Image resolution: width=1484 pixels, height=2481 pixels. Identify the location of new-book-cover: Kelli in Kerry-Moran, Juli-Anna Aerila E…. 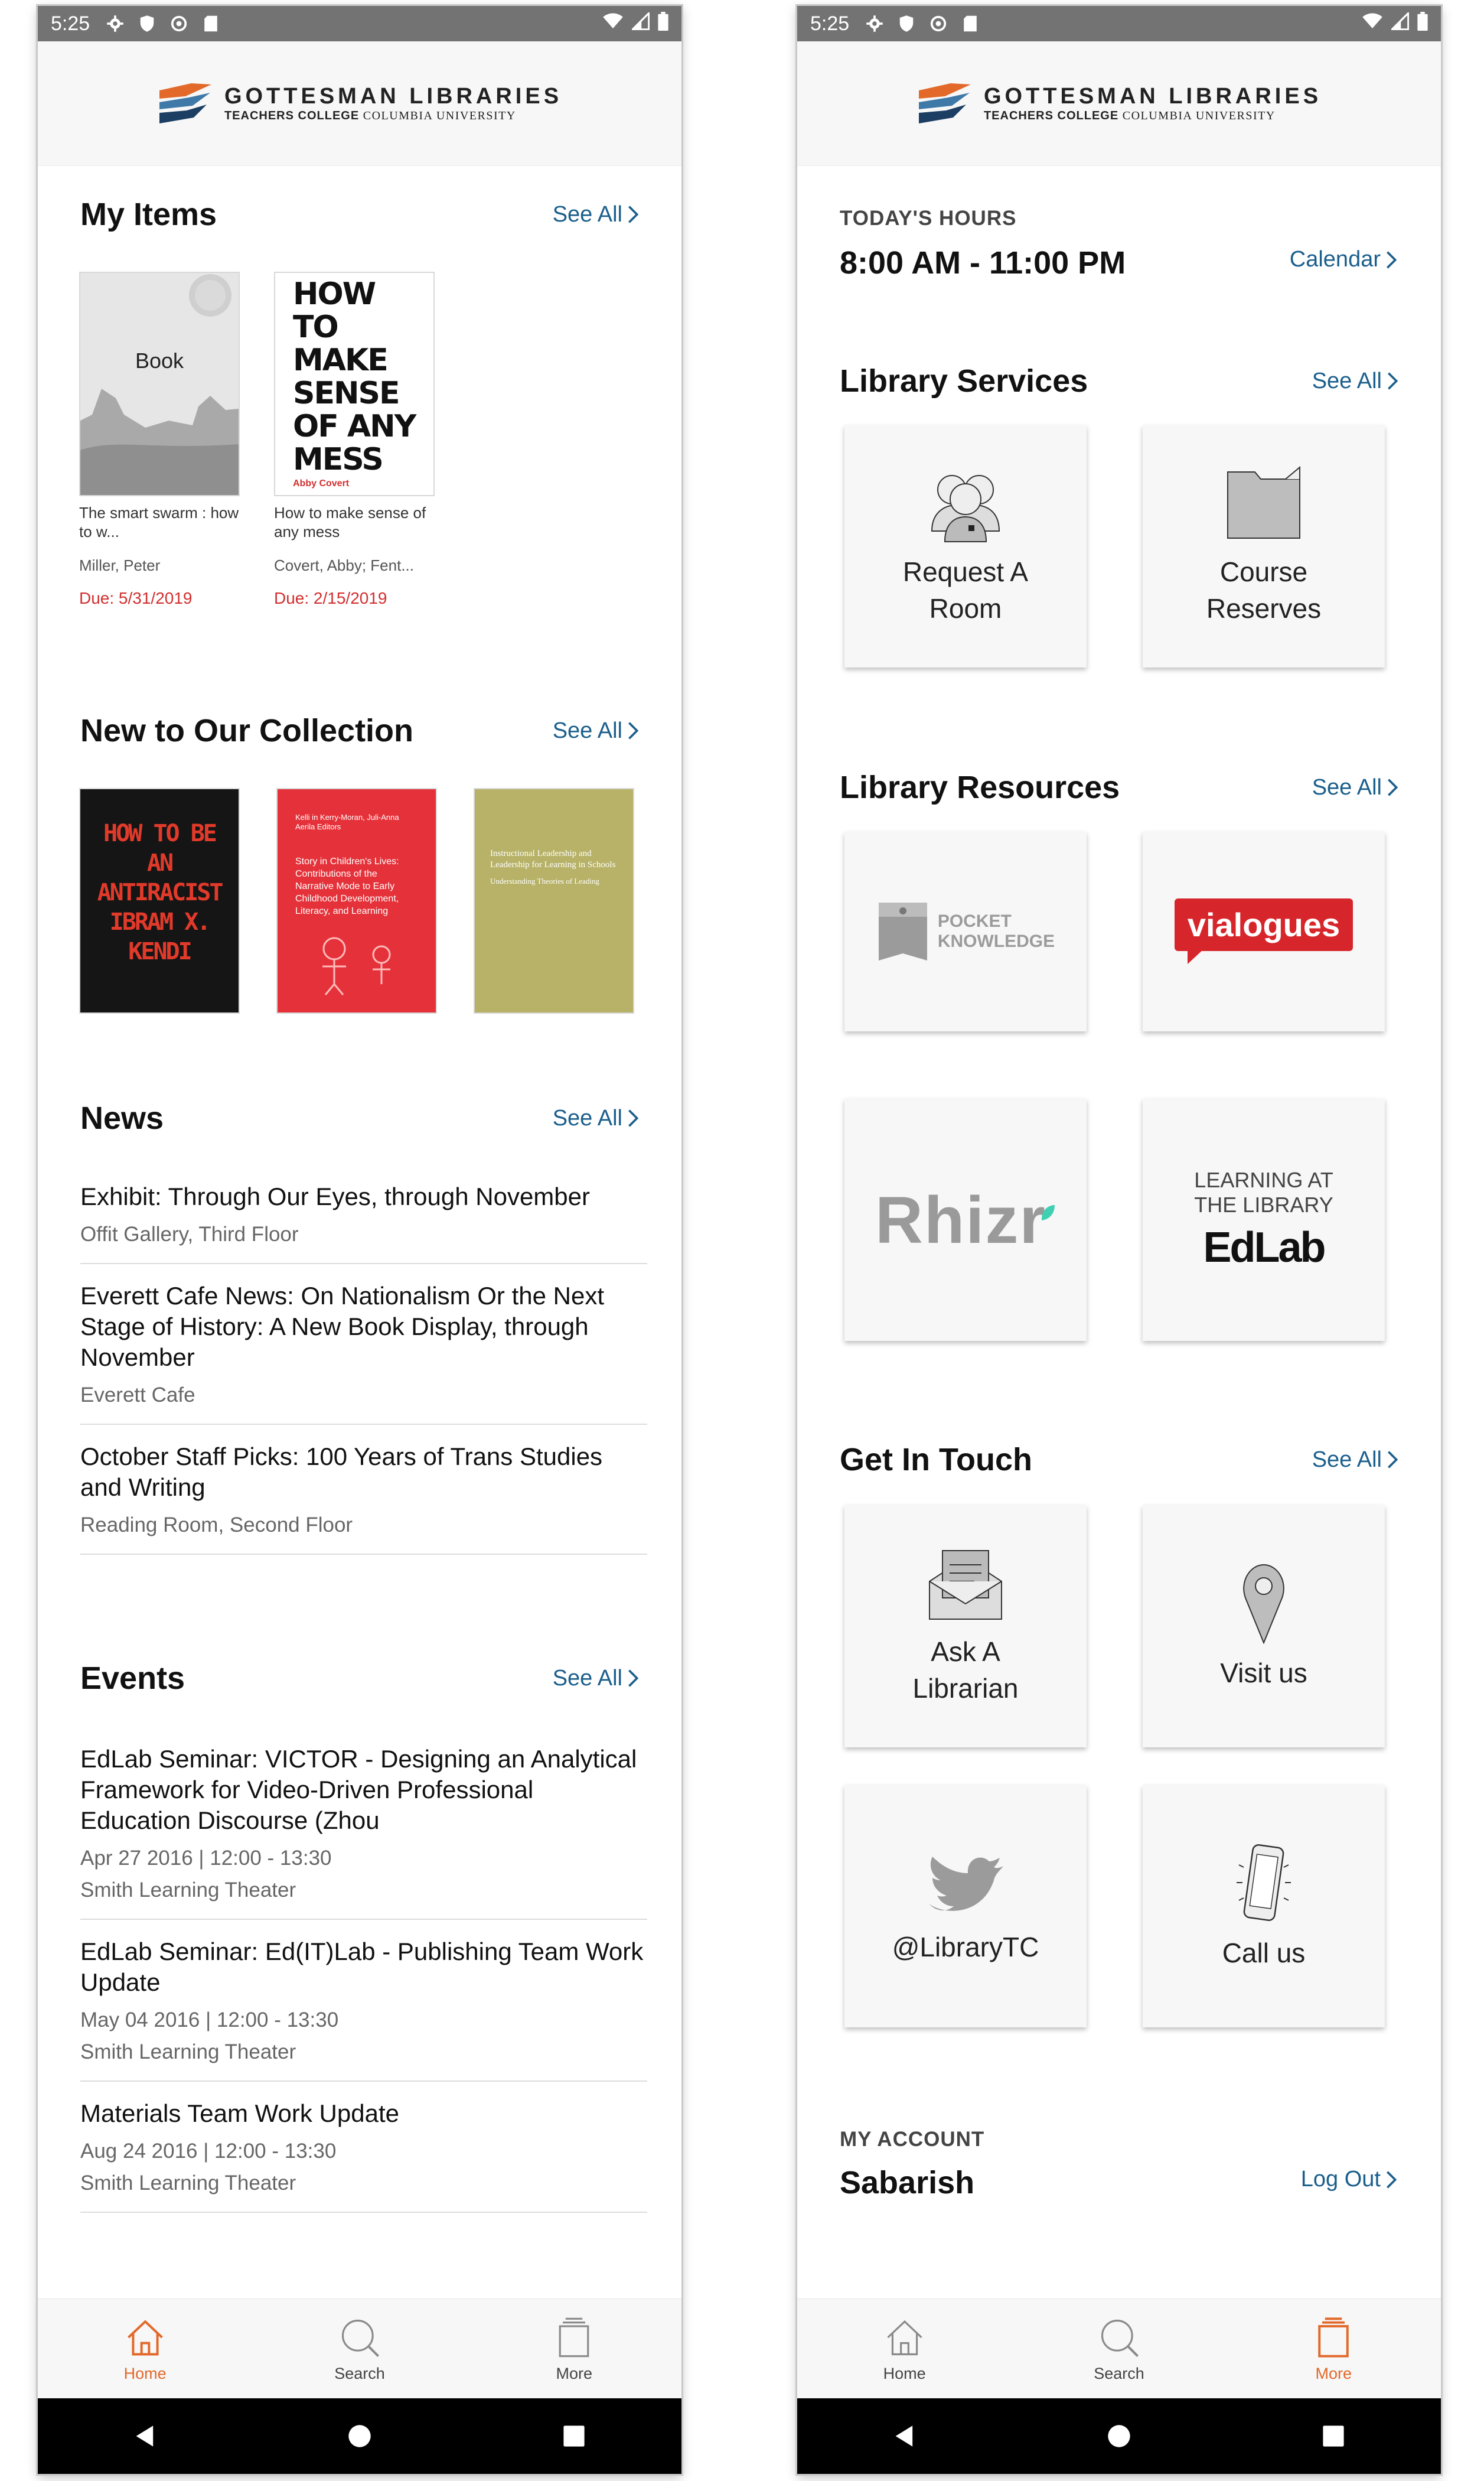
(356, 901).